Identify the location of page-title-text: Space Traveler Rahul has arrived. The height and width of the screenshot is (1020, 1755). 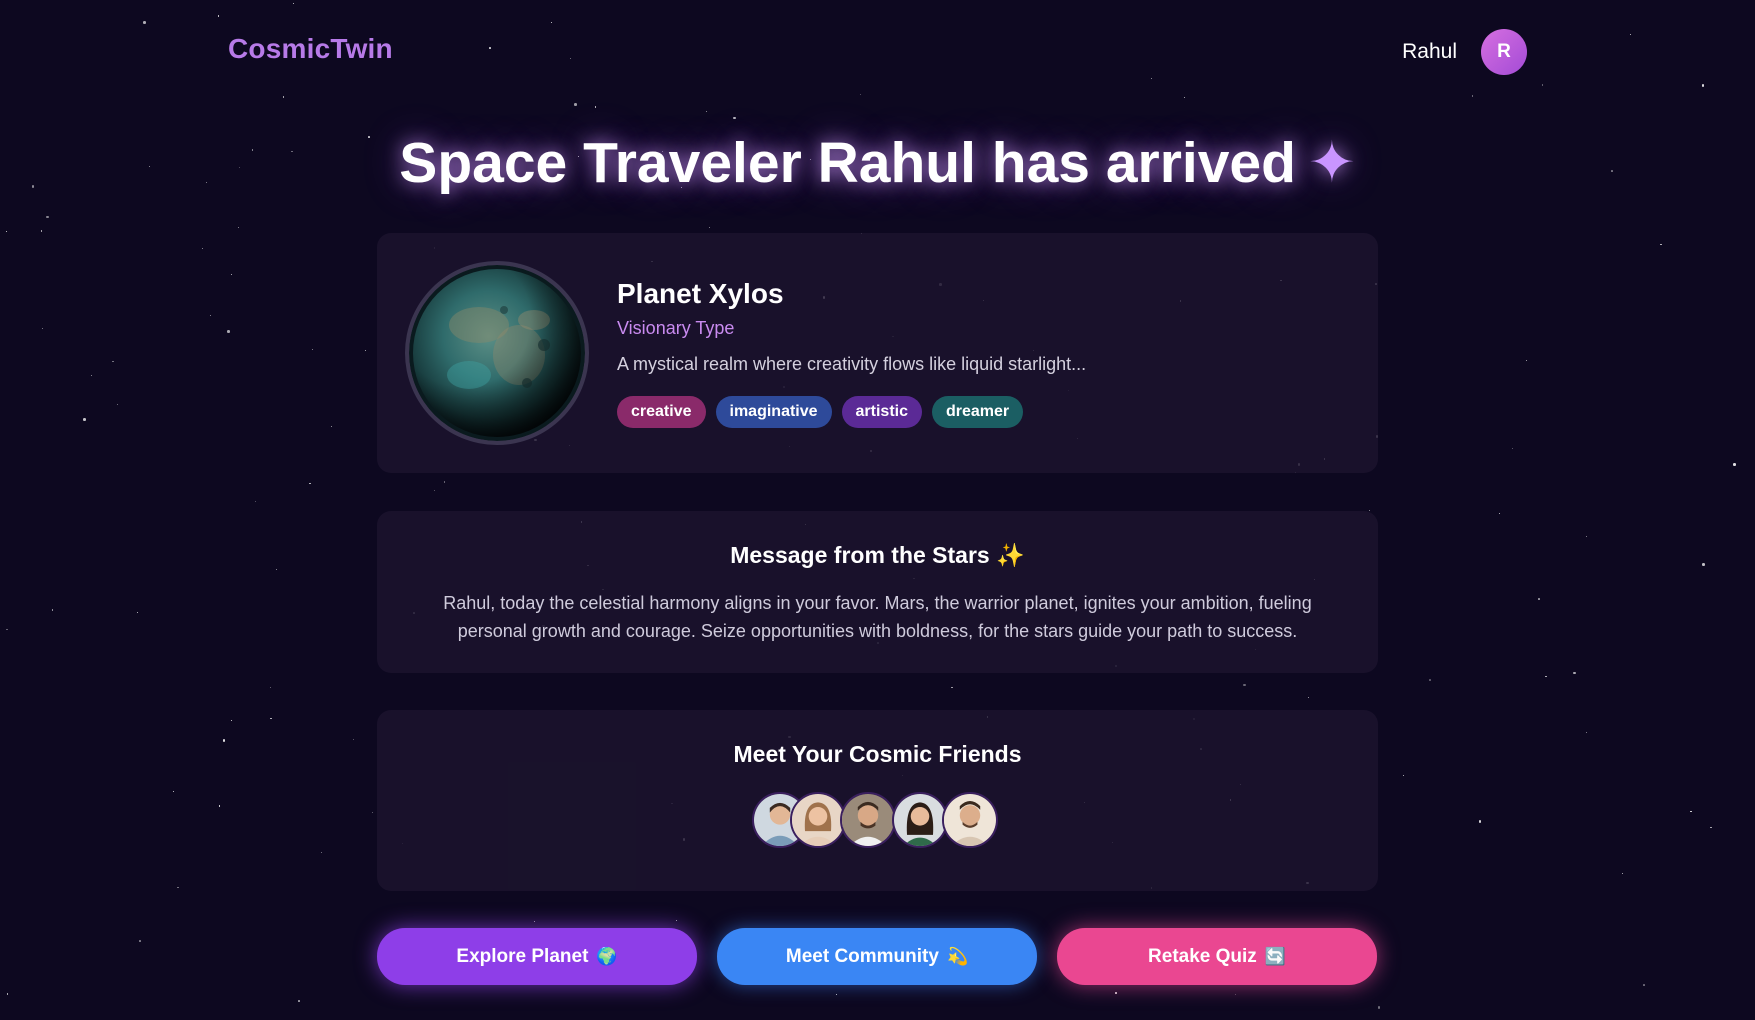
(847, 163).